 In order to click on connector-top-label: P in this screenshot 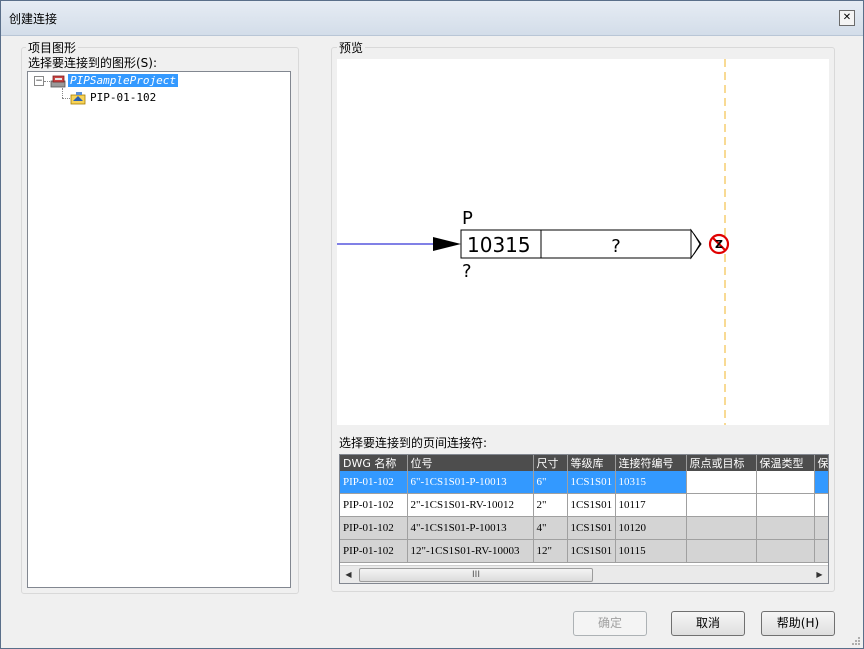, I will do `click(467, 218)`.